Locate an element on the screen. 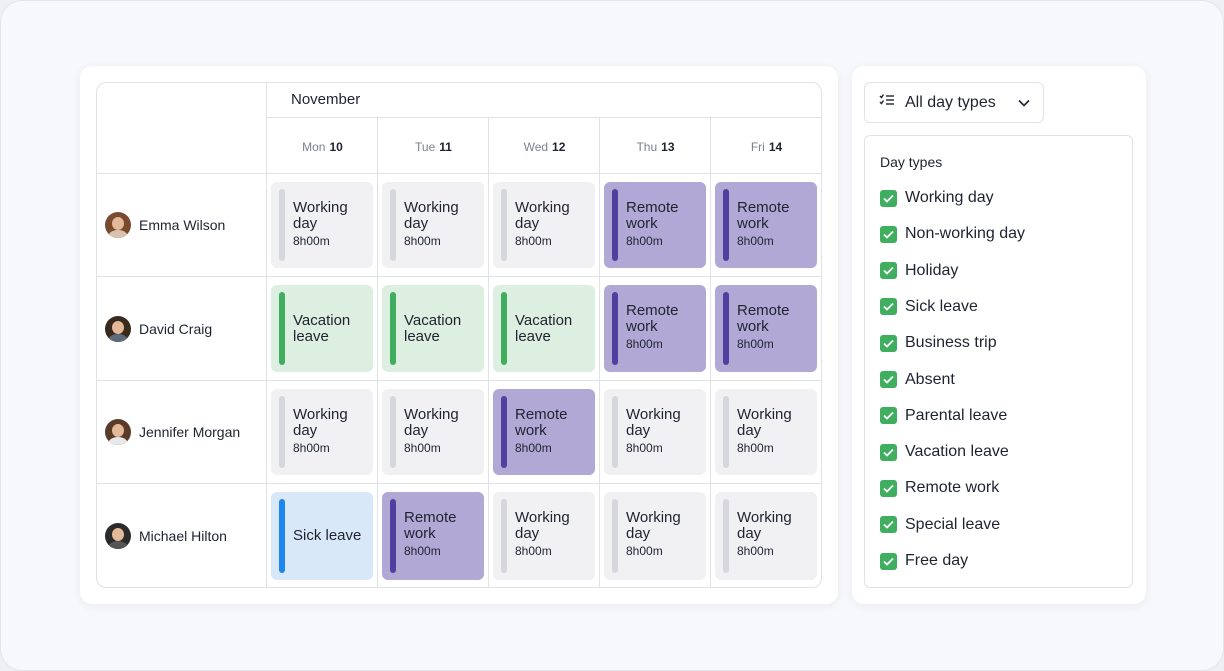 The height and width of the screenshot is (671, 1224). day-type-option: Special leave is located at coordinates (940, 525).